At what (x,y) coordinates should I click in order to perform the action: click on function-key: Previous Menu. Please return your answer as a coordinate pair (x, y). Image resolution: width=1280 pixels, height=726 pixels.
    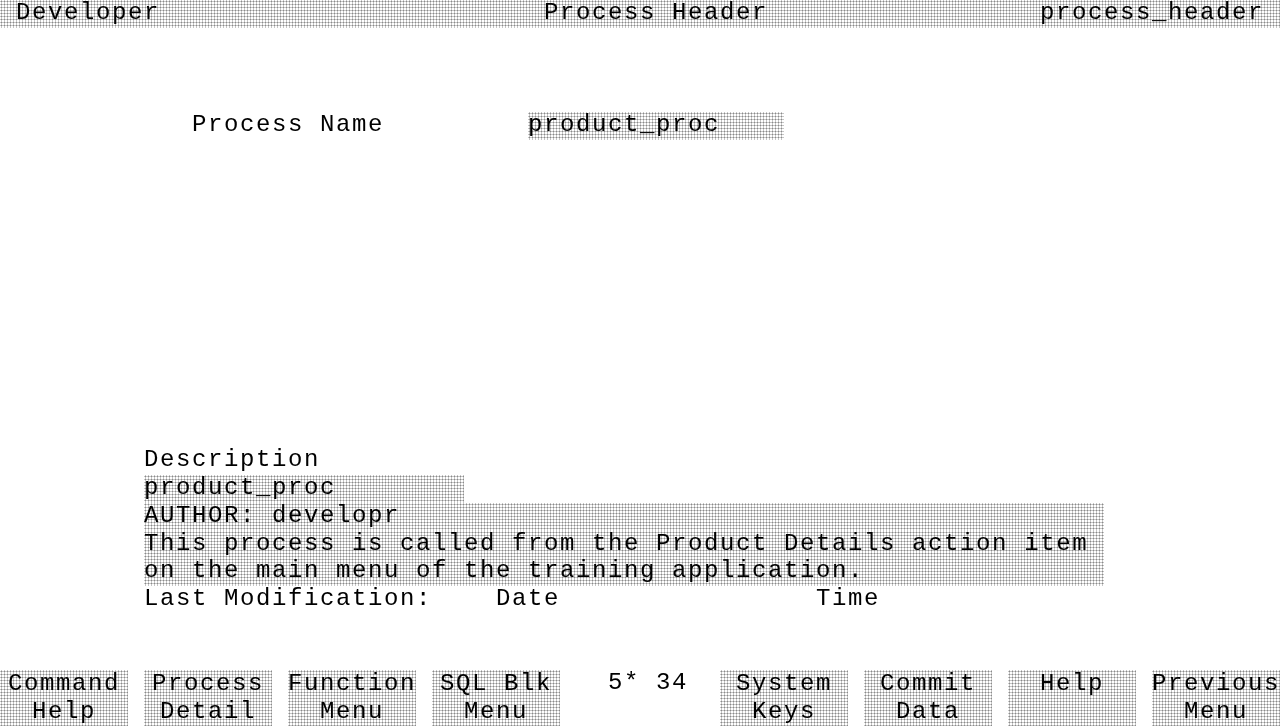
    Looking at the image, I should click on (1216, 698).